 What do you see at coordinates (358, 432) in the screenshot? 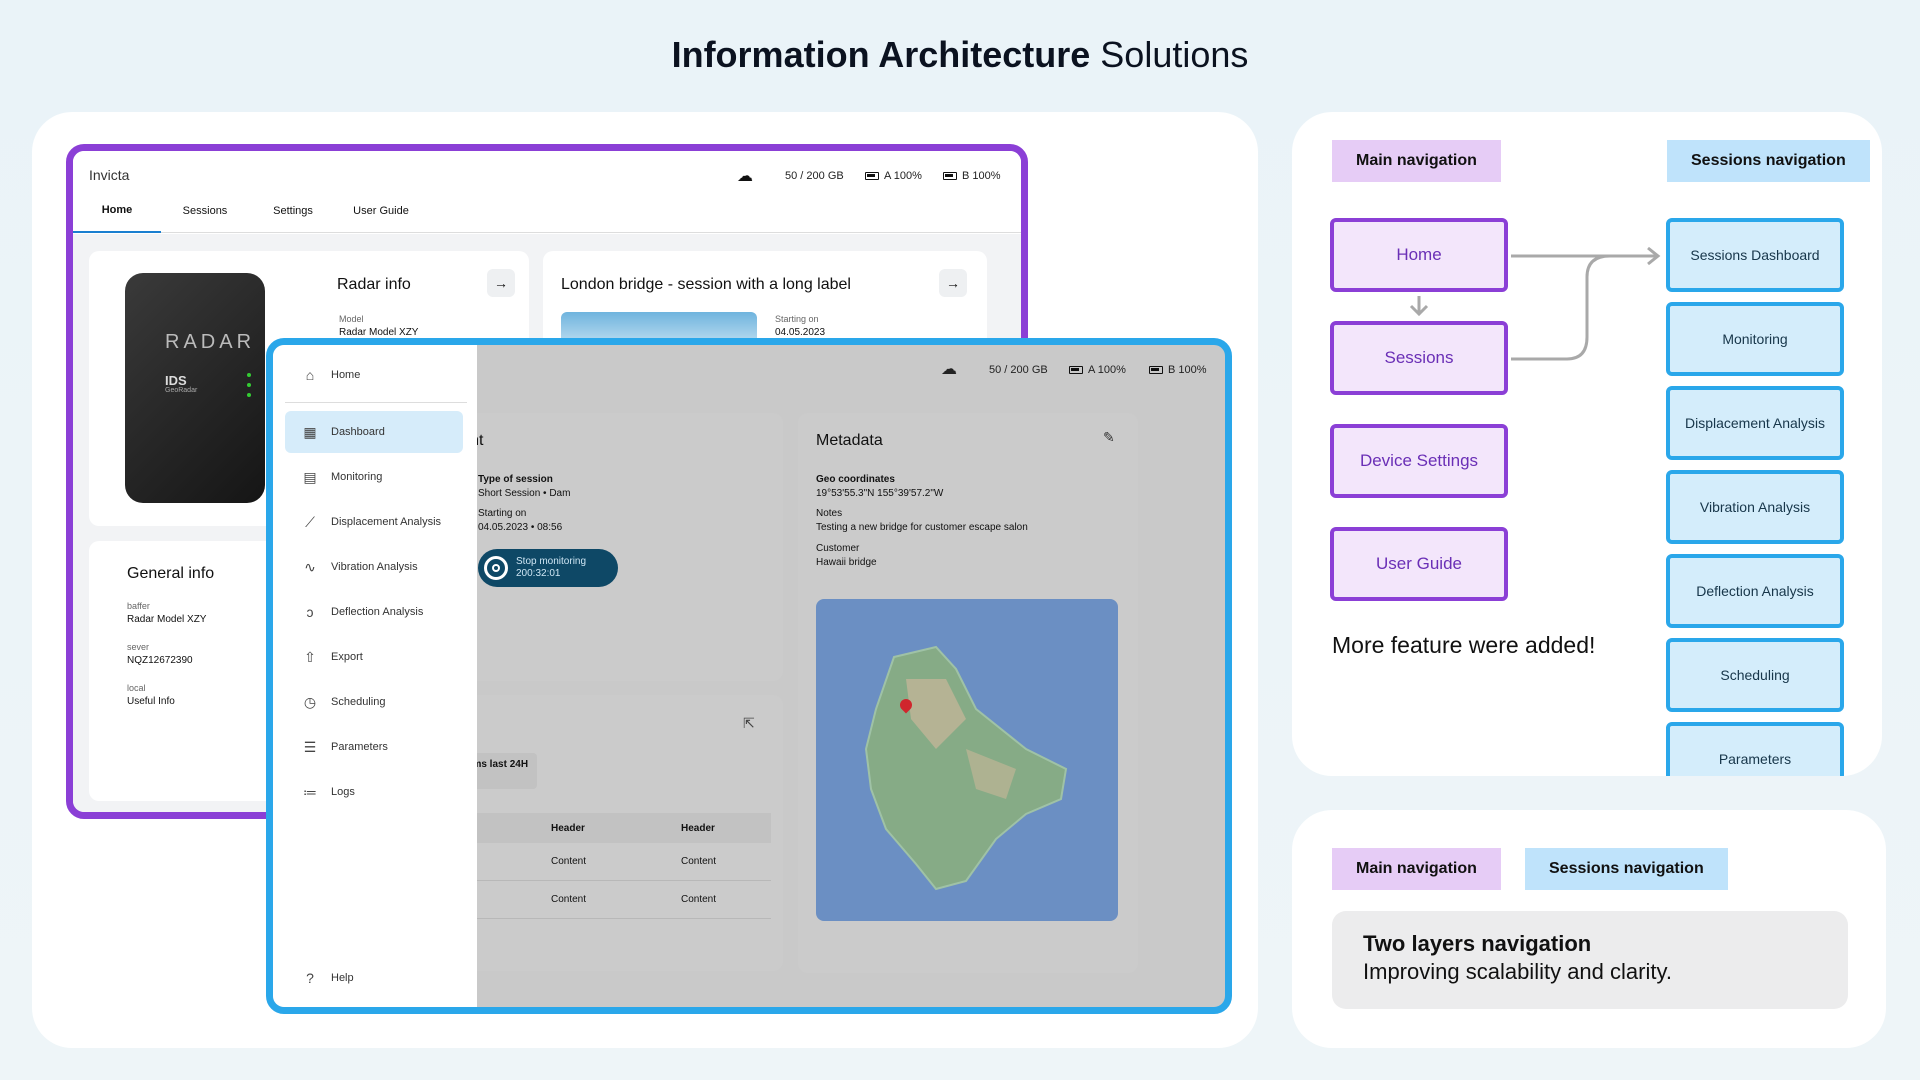
I see `sidebar-item-label: Dashboard` at bounding box center [358, 432].